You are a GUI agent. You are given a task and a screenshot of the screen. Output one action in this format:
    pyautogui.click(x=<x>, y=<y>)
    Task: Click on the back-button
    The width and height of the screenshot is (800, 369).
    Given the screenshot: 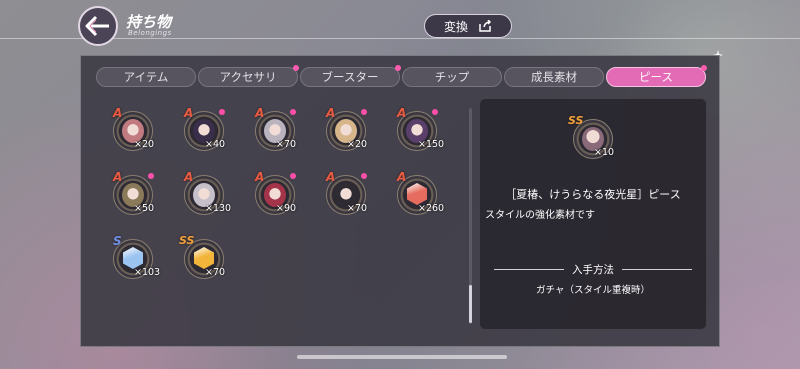 What is the action you would take?
    pyautogui.click(x=98, y=26)
    